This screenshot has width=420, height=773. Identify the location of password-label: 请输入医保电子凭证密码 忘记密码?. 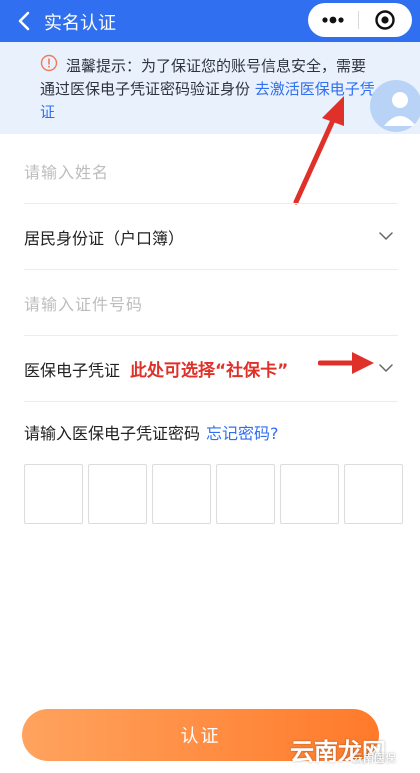
(151, 432).